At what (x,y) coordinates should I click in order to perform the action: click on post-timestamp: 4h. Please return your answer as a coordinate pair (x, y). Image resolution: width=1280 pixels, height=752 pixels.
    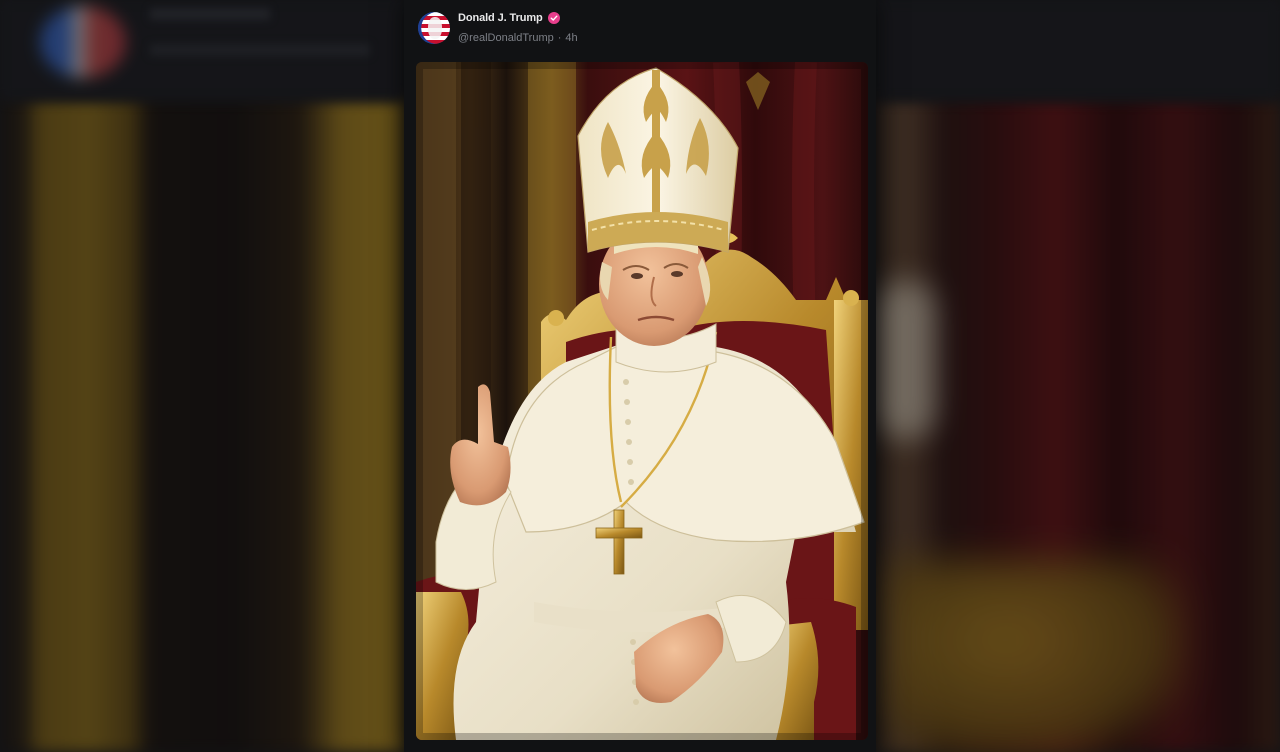
    Looking at the image, I should click on (571, 38).